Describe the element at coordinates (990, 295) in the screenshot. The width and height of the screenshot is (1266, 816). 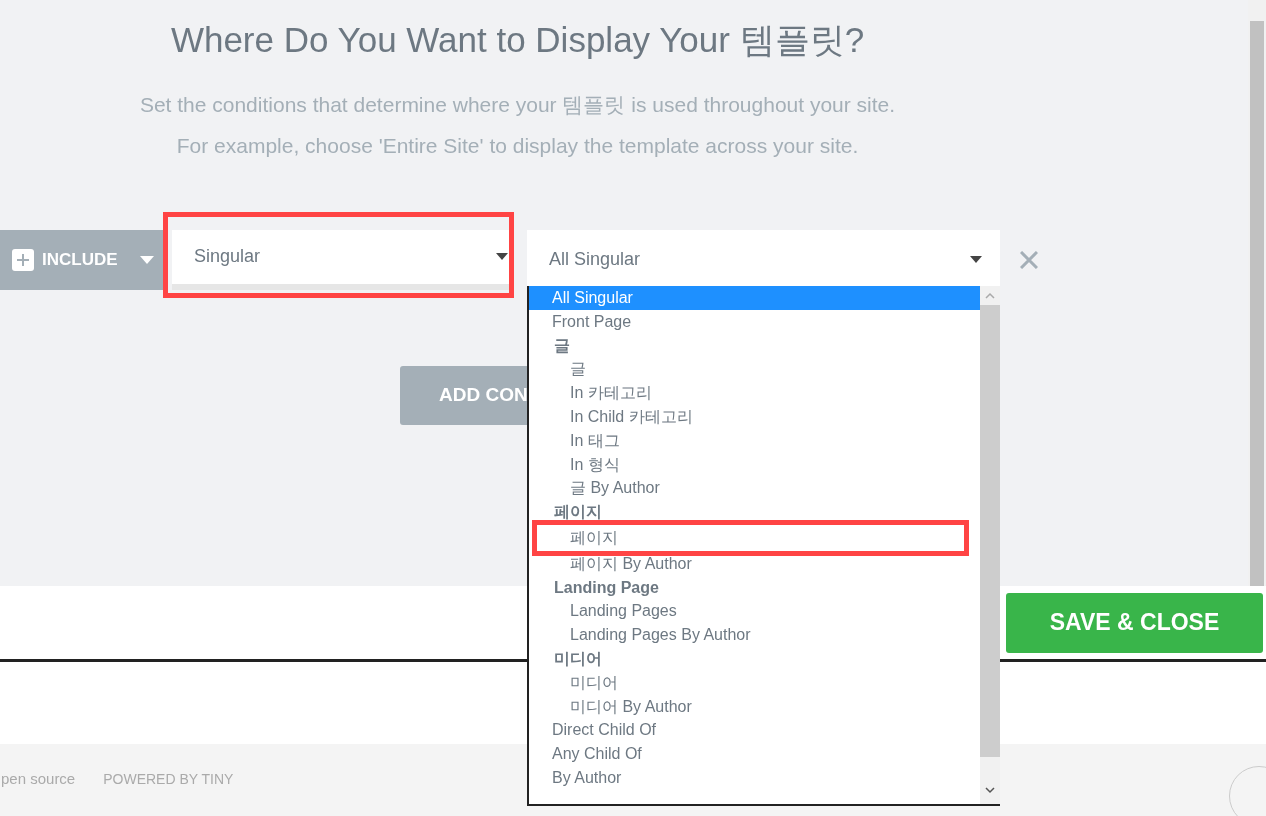
I see `scroll-up-icon` at that location.